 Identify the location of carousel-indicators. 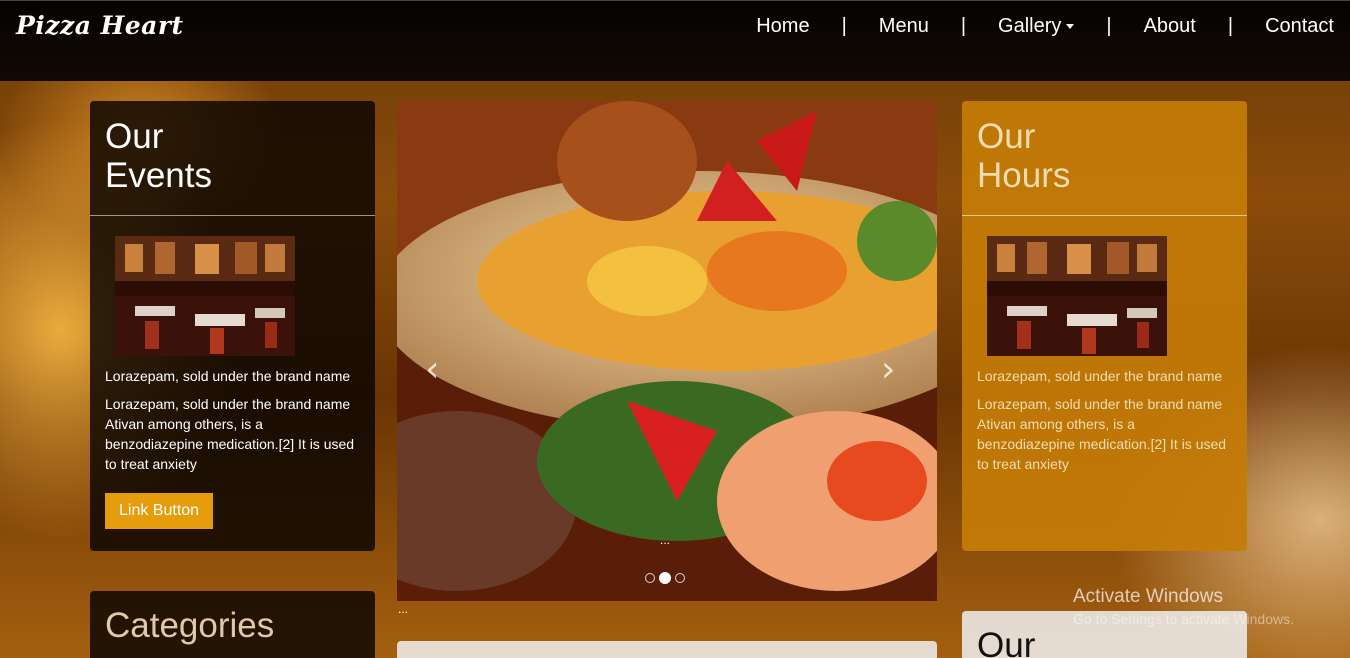
(665, 578).